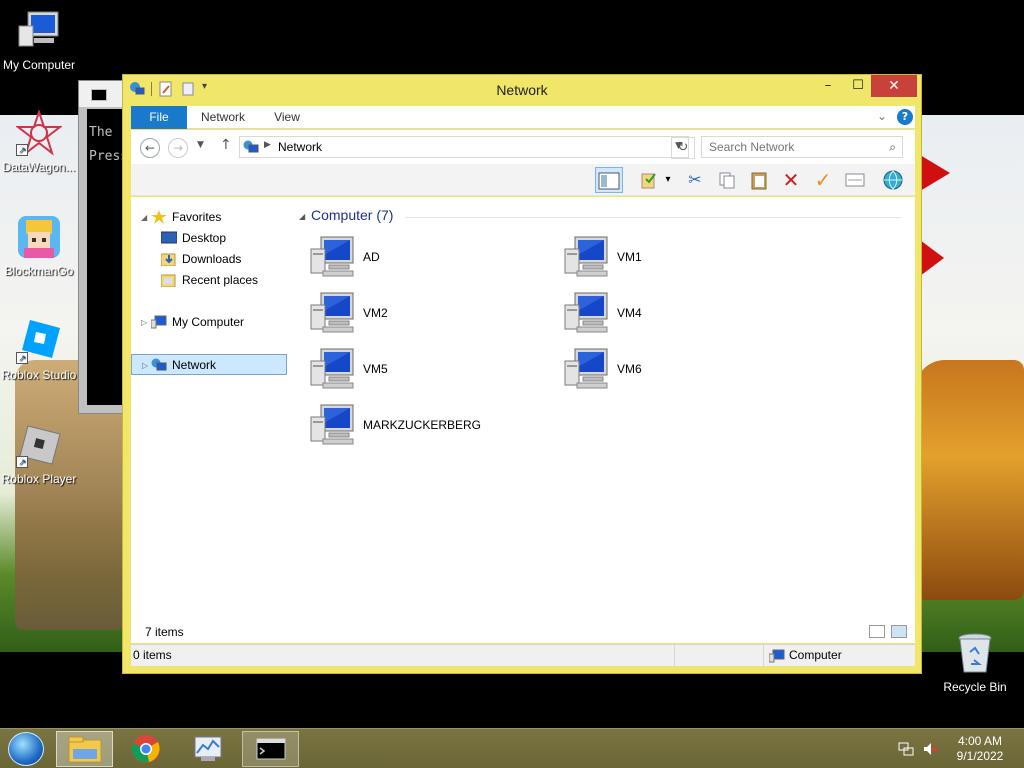 Image resolution: width=1024 pixels, height=768 pixels. I want to click on start-button, so click(26, 749).